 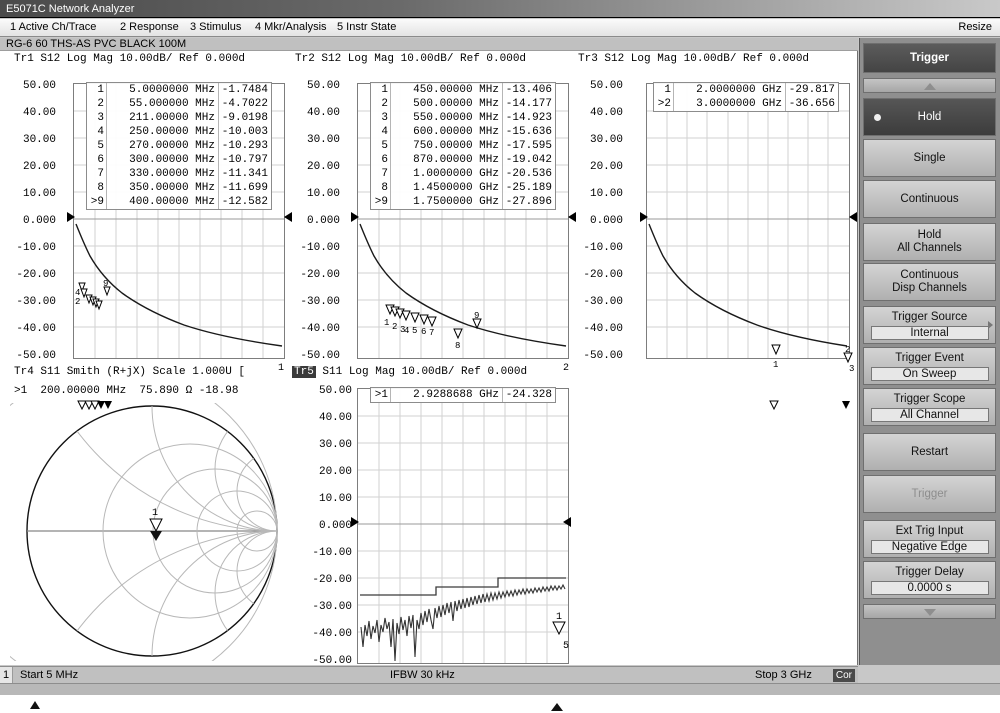 What do you see at coordinates (332, 553) in the screenshot?
I see `tr5-ytick: -10.00` at bounding box center [332, 553].